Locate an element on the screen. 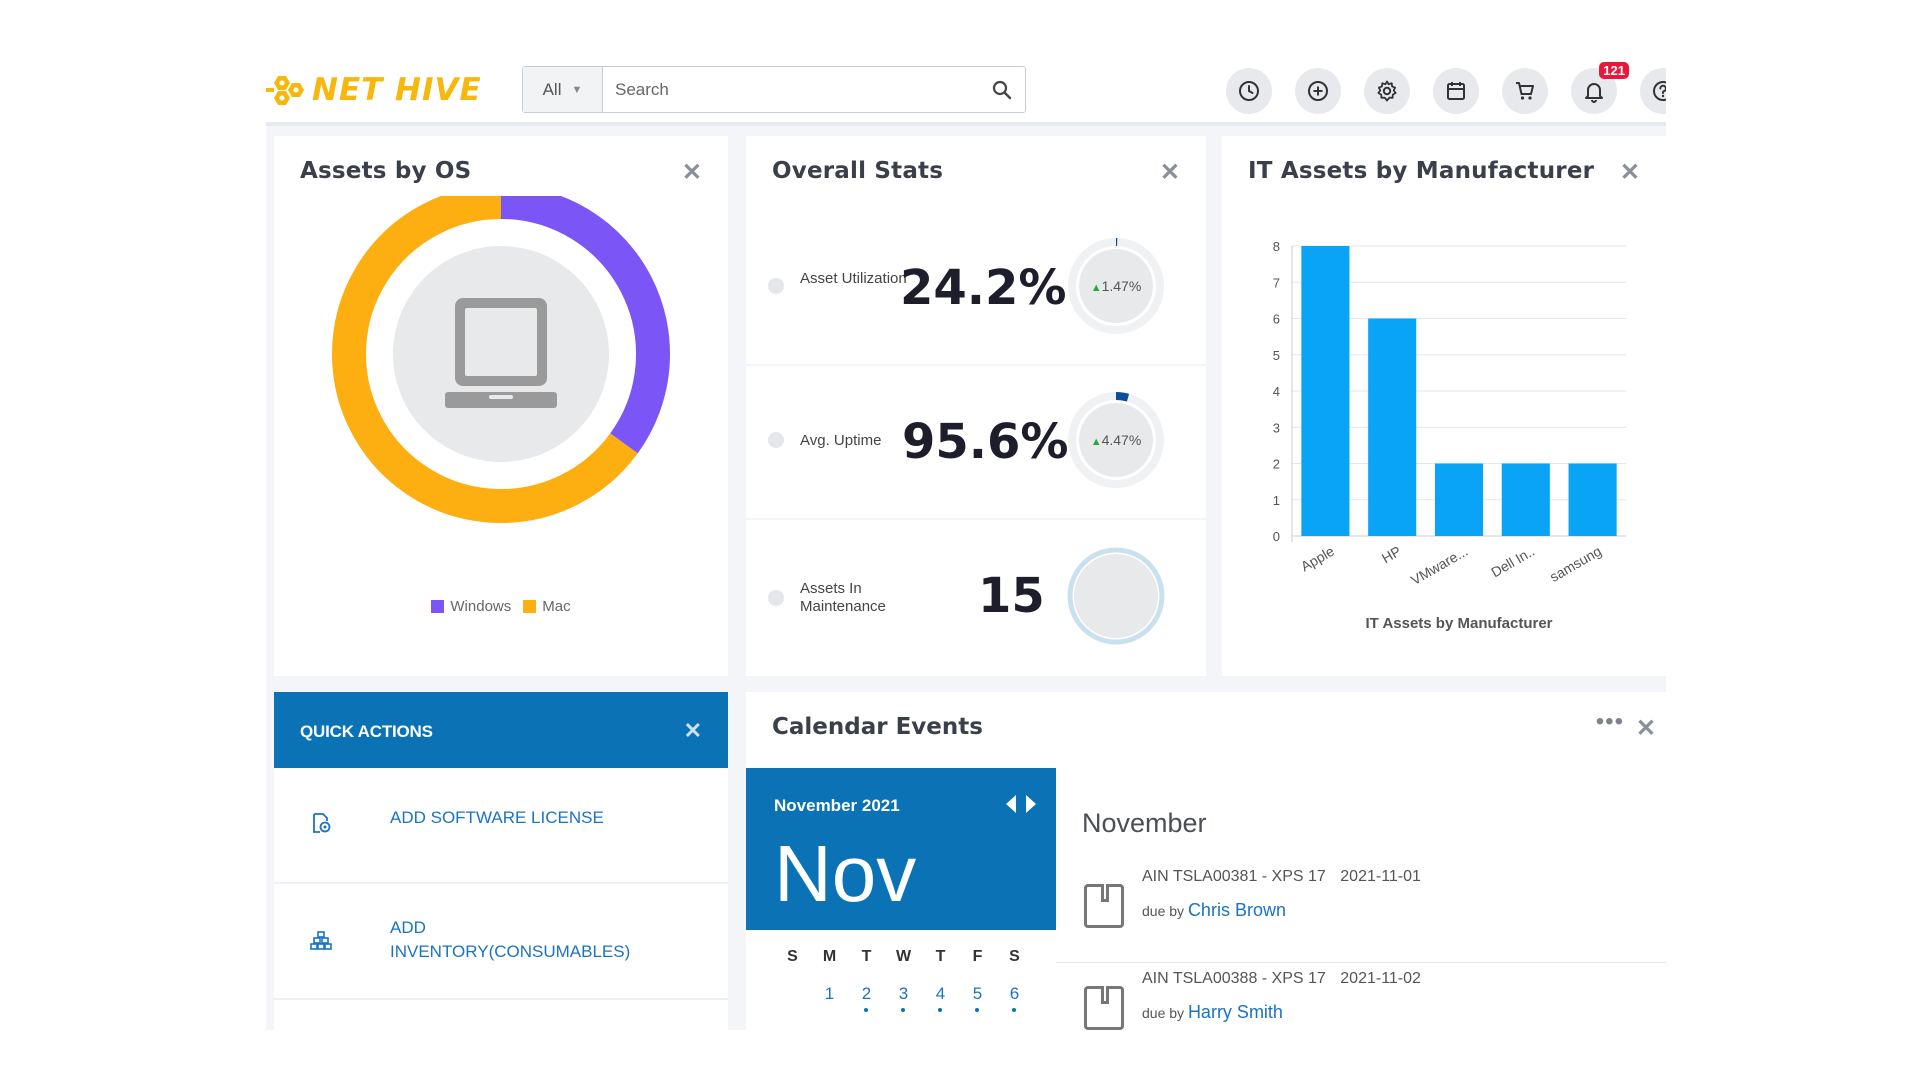 This screenshot has height=1080, width=1920. add-circle-icon is located at coordinates (1318, 91).